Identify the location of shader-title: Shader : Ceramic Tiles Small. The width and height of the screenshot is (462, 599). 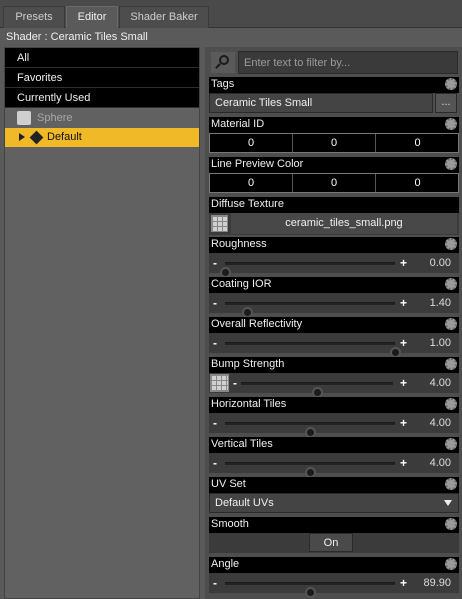
(231, 37).